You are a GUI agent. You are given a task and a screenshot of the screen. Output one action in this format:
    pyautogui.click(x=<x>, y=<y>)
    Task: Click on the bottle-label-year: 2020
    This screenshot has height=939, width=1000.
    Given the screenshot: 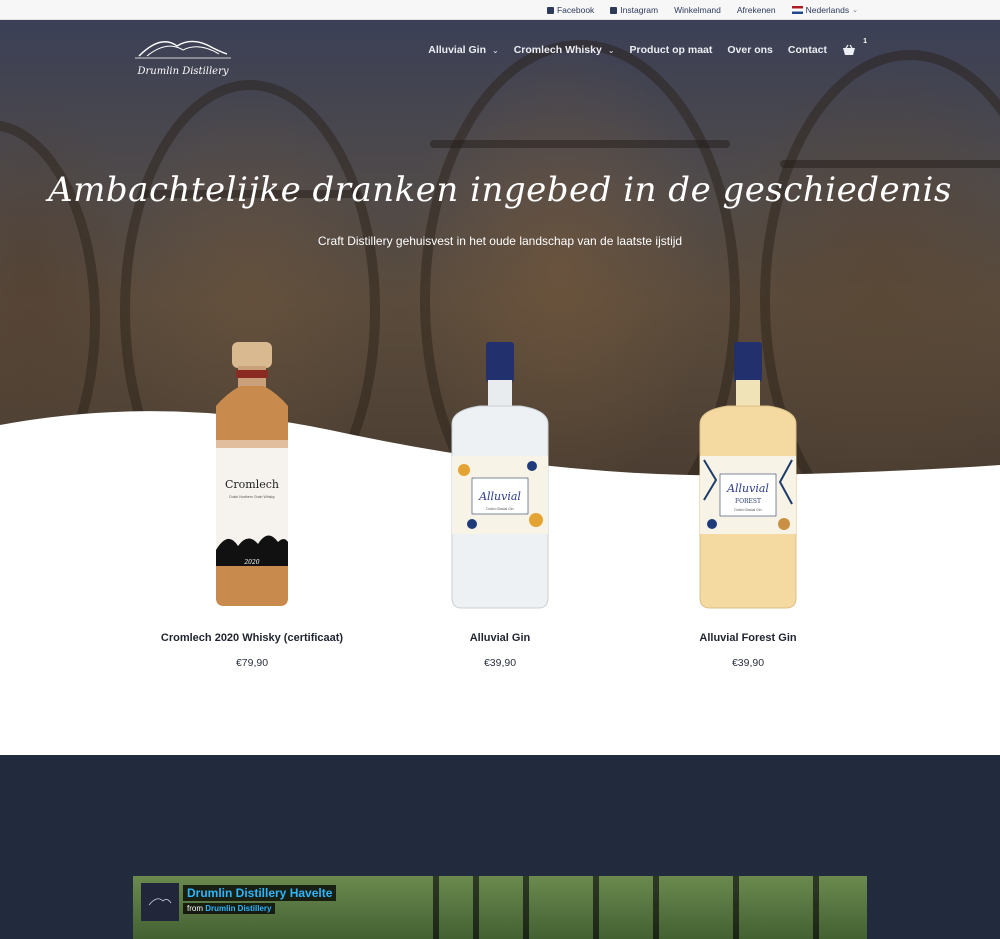 What is the action you would take?
    pyautogui.click(x=251, y=562)
    